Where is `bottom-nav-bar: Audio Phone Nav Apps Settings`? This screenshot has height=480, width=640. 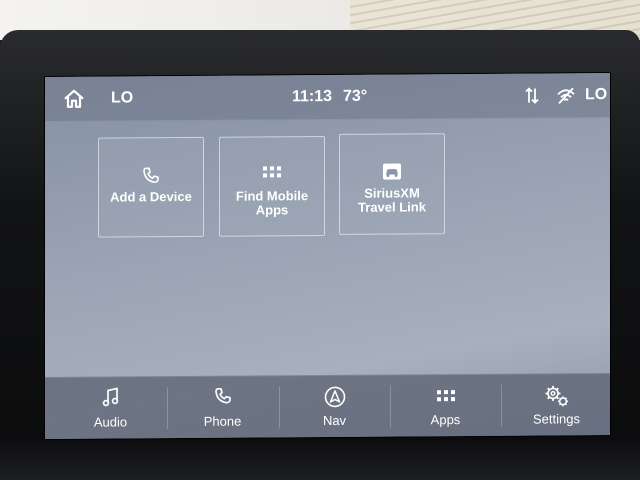 bottom-nav-bar: Audio Phone Nav Apps Settings is located at coordinates (327, 406).